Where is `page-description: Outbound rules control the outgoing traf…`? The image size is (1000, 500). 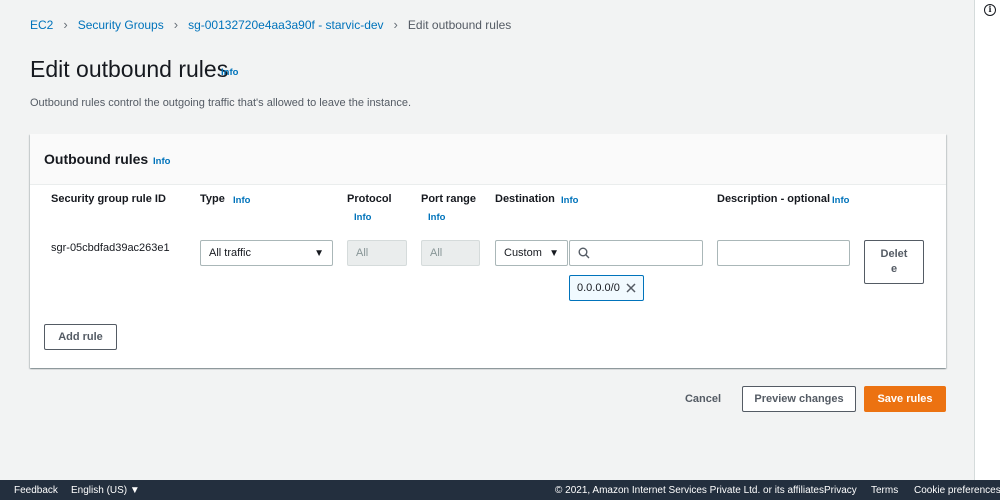
page-description: Outbound rules control the outgoing traf… is located at coordinates (221, 103).